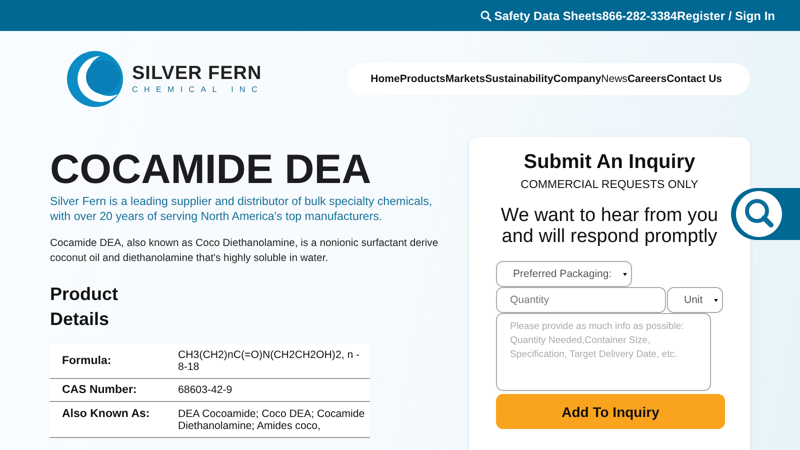 This screenshot has height=450, width=800. Describe the element at coordinates (95, 79) in the screenshot. I see `logo-icon` at that location.